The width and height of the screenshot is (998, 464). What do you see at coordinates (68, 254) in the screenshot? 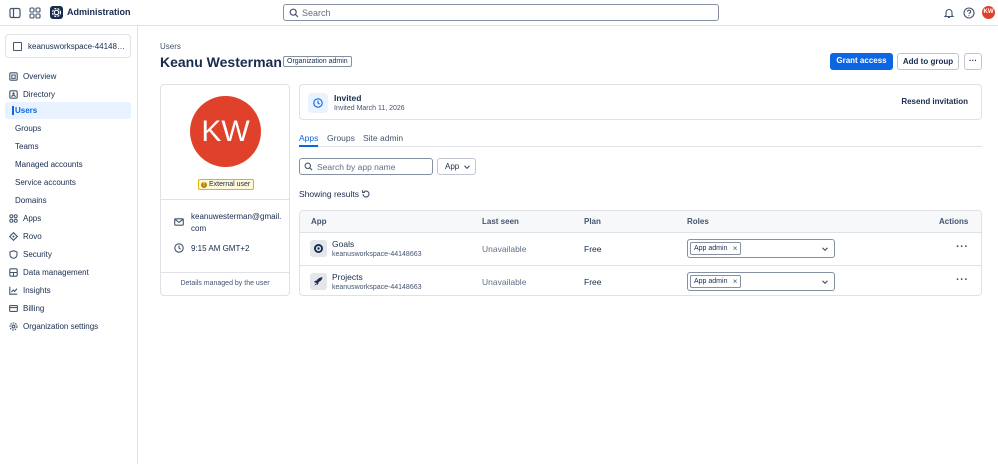
I see `sidebar-item-security: Security` at bounding box center [68, 254].